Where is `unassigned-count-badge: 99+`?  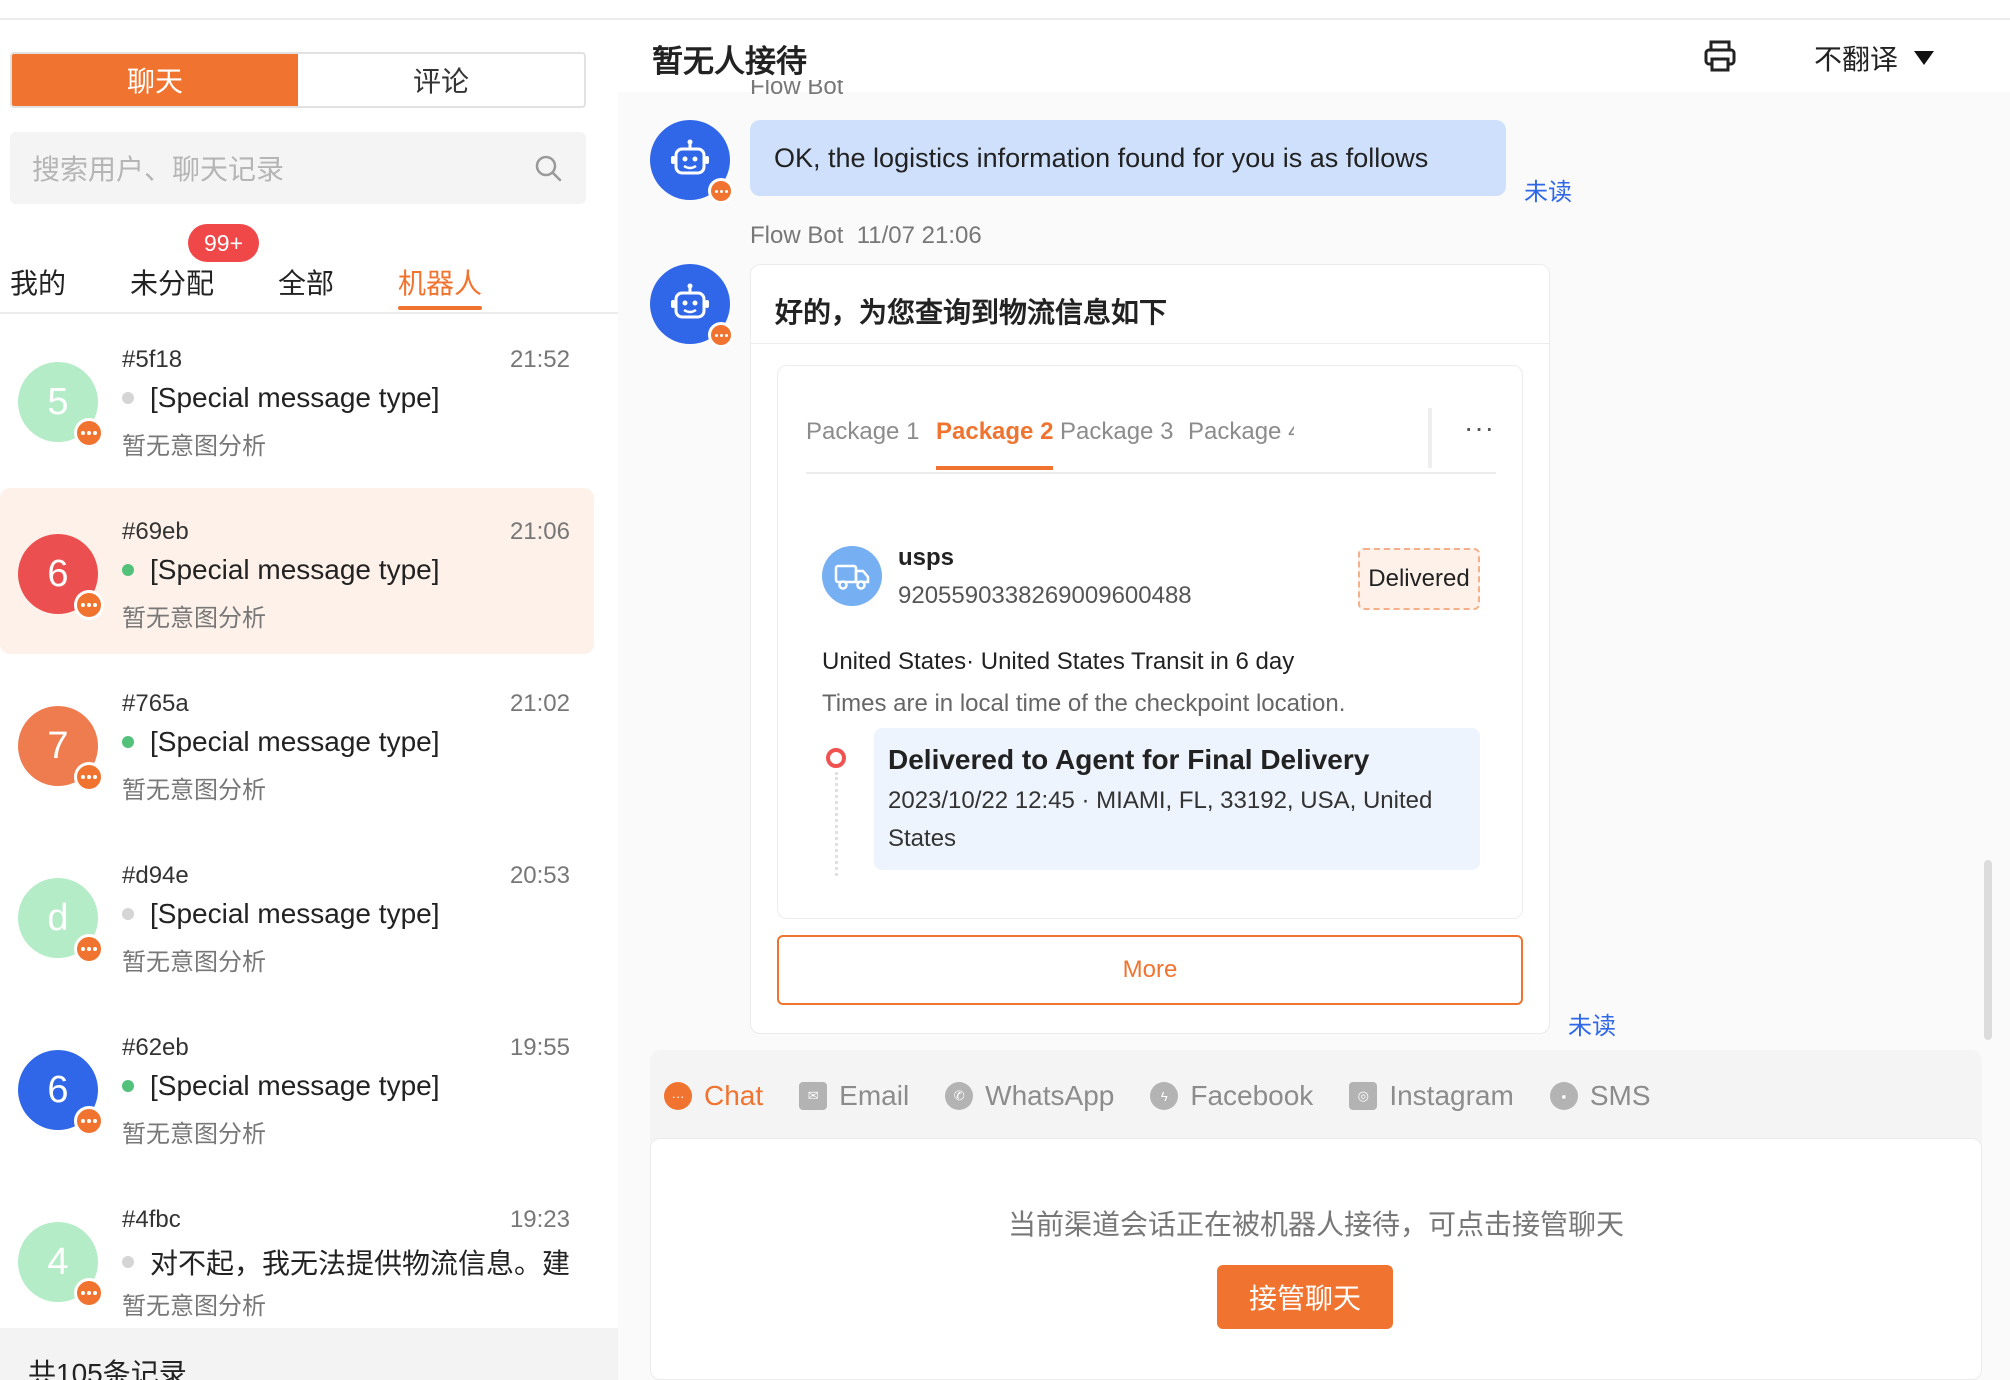
unassigned-count-badge: 99+ is located at coordinates (224, 243).